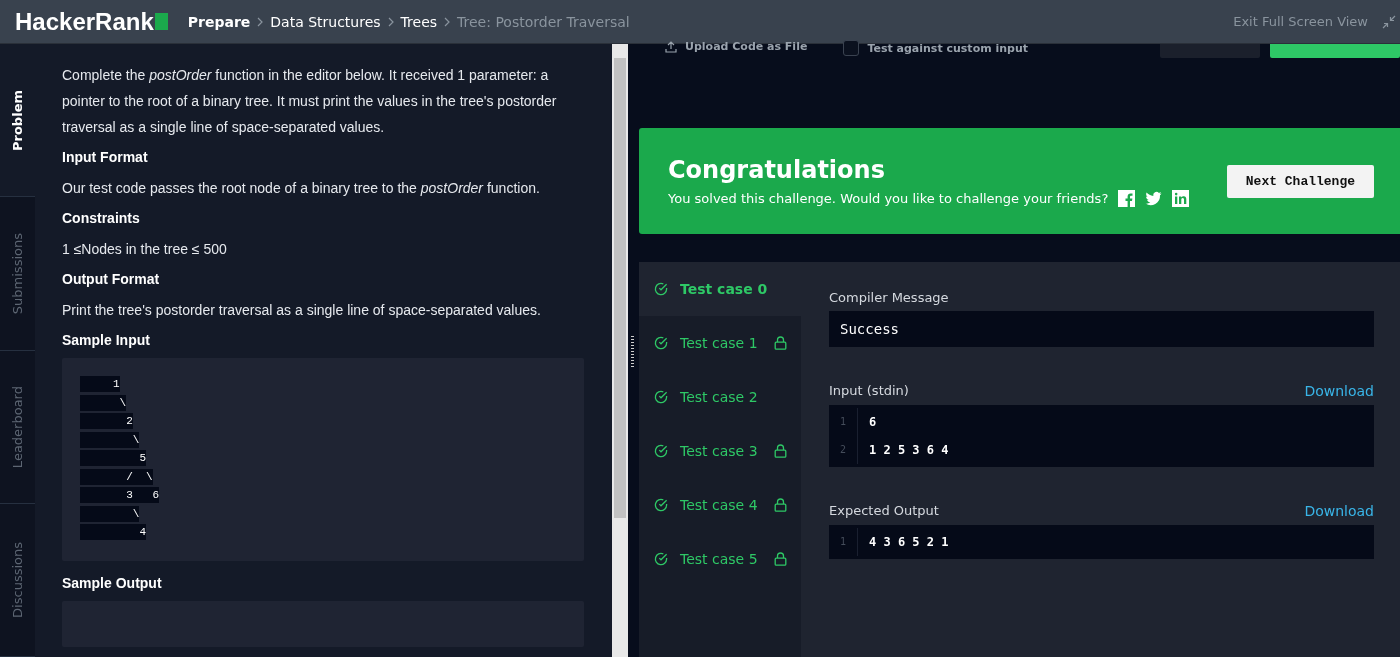 The width and height of the screenshot is (1400, 657). I want to click on breadcrumb-link: Data Structures, so click(325, 21).